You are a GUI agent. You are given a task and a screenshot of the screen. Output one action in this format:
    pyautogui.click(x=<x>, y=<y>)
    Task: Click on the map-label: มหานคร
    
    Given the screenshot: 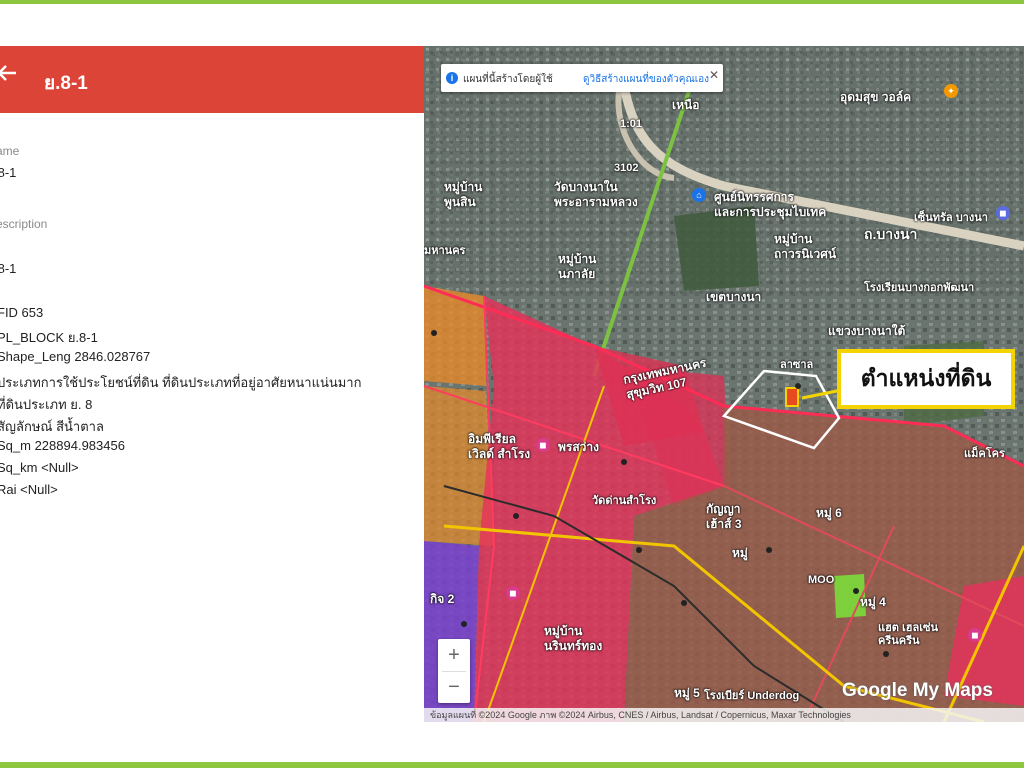 What is the action you would take?
    pyautogui.click(x=445, y=251)
    